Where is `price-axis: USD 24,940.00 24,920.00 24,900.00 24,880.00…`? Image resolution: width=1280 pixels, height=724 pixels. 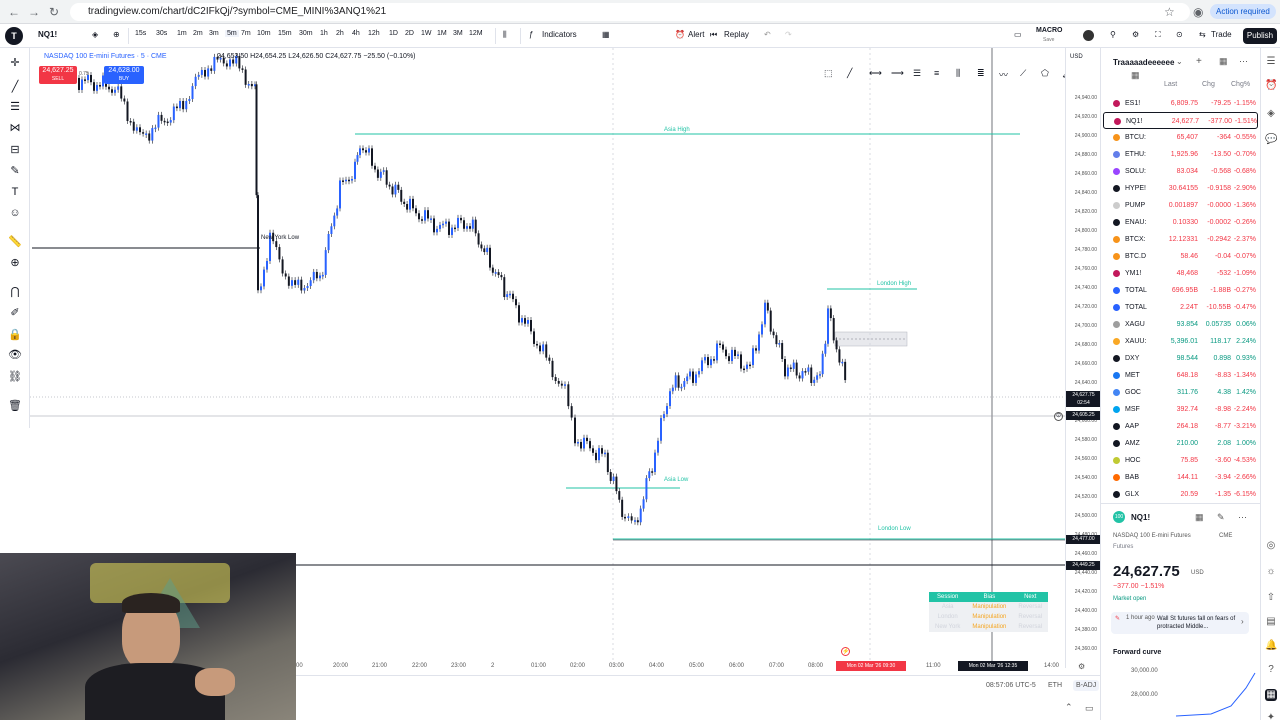
price-axis: USD 24,940.00 24,920.00 24,900.00 24,880.00… is located at coordinates (1083, 358).